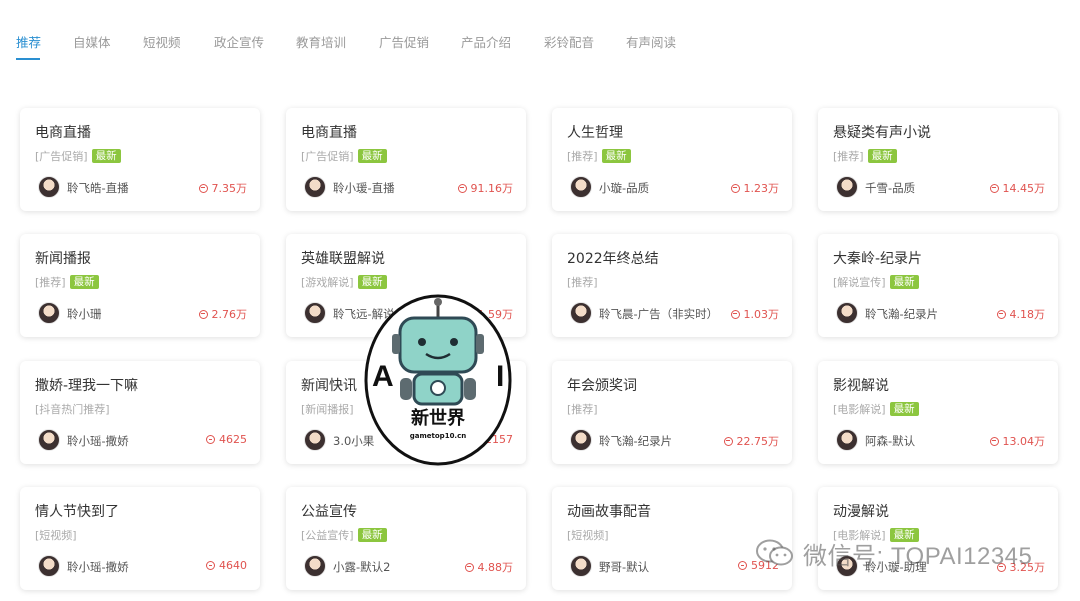  Describe the element at coordinates (938, 285) in the screenshot. I see `voice-card: 大秦岭-纪录片 [解说宣传] 最新 聆飞瀚-纪录片 4.18万` at that location.